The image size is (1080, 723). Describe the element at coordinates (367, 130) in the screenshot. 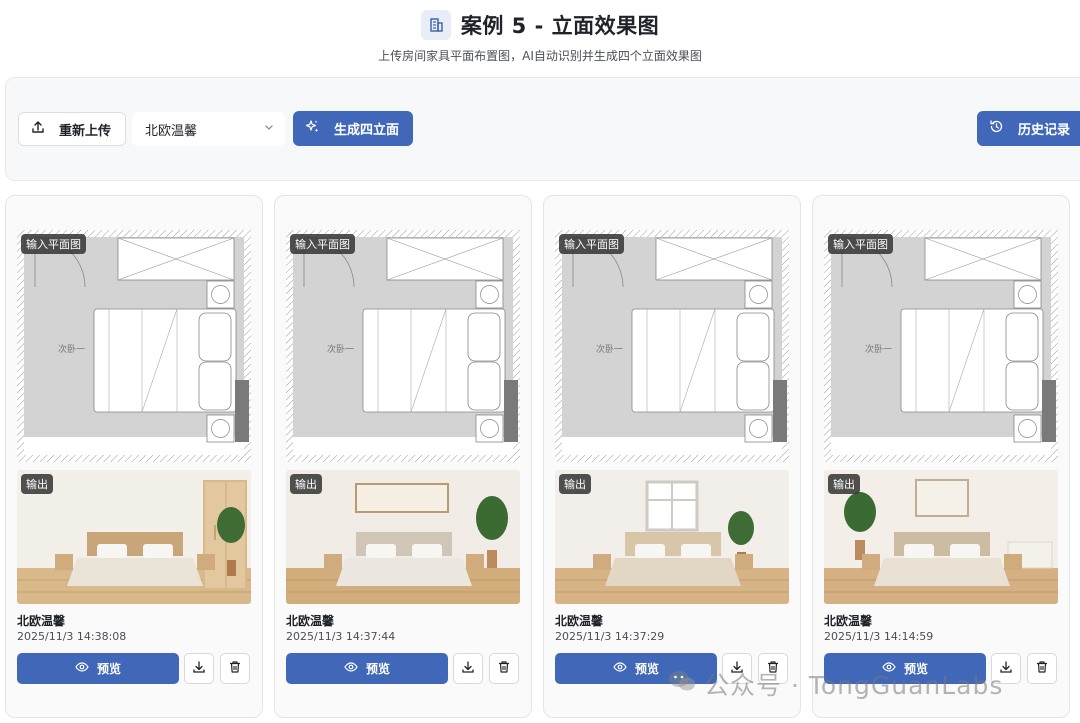

I see `generate-label: 生成四立面` at that location.